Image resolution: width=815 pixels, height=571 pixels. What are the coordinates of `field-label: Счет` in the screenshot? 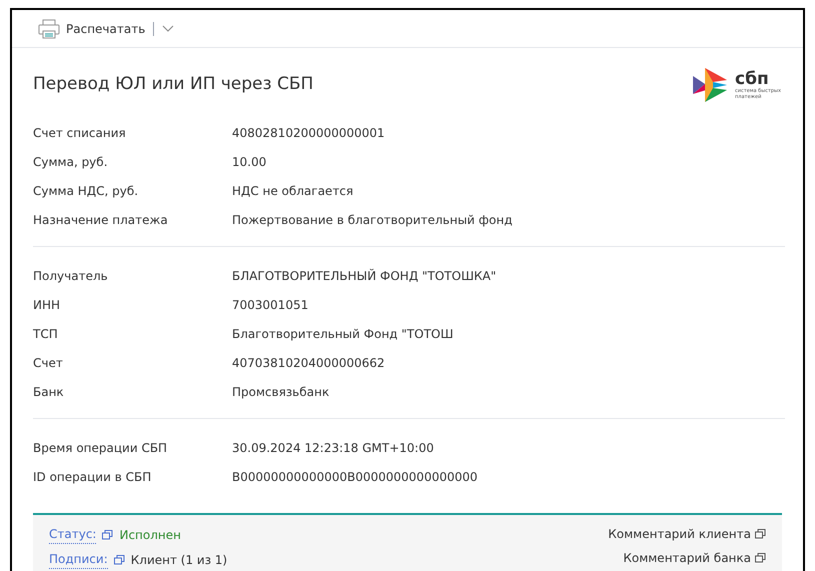 It's located at (48, 363).